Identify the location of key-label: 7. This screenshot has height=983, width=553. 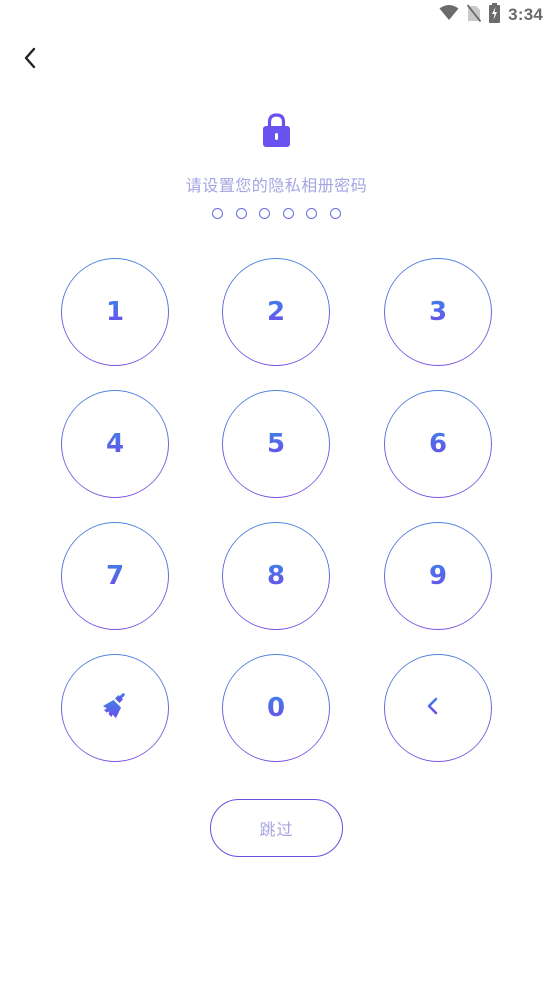
(115, 576).